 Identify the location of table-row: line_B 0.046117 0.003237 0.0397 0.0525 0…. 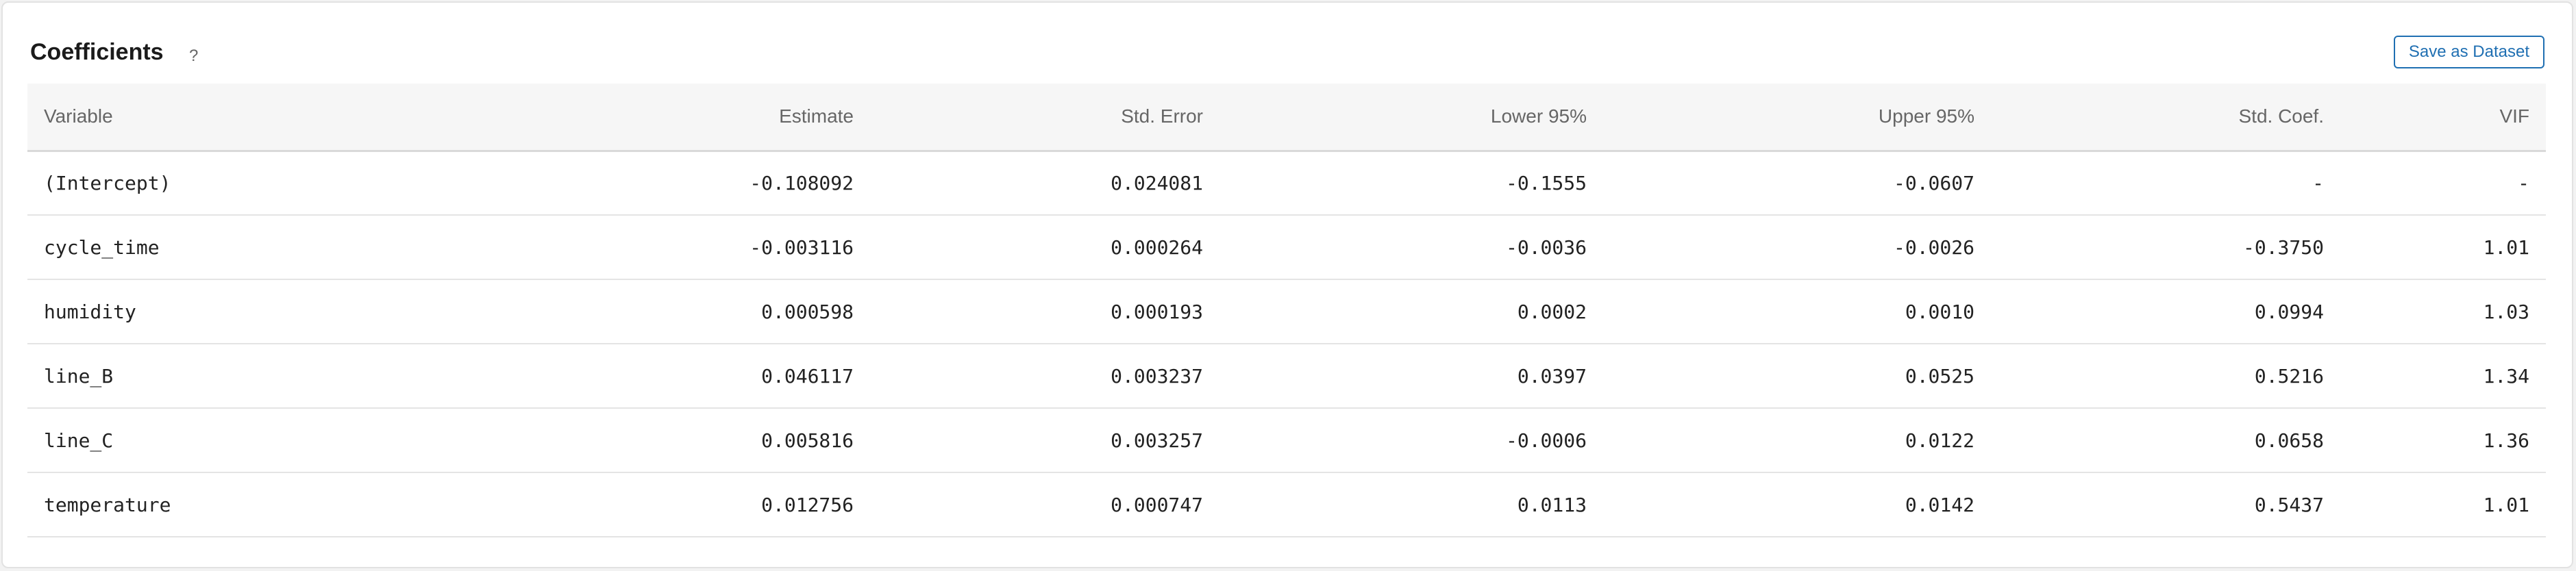
(1286, 376).